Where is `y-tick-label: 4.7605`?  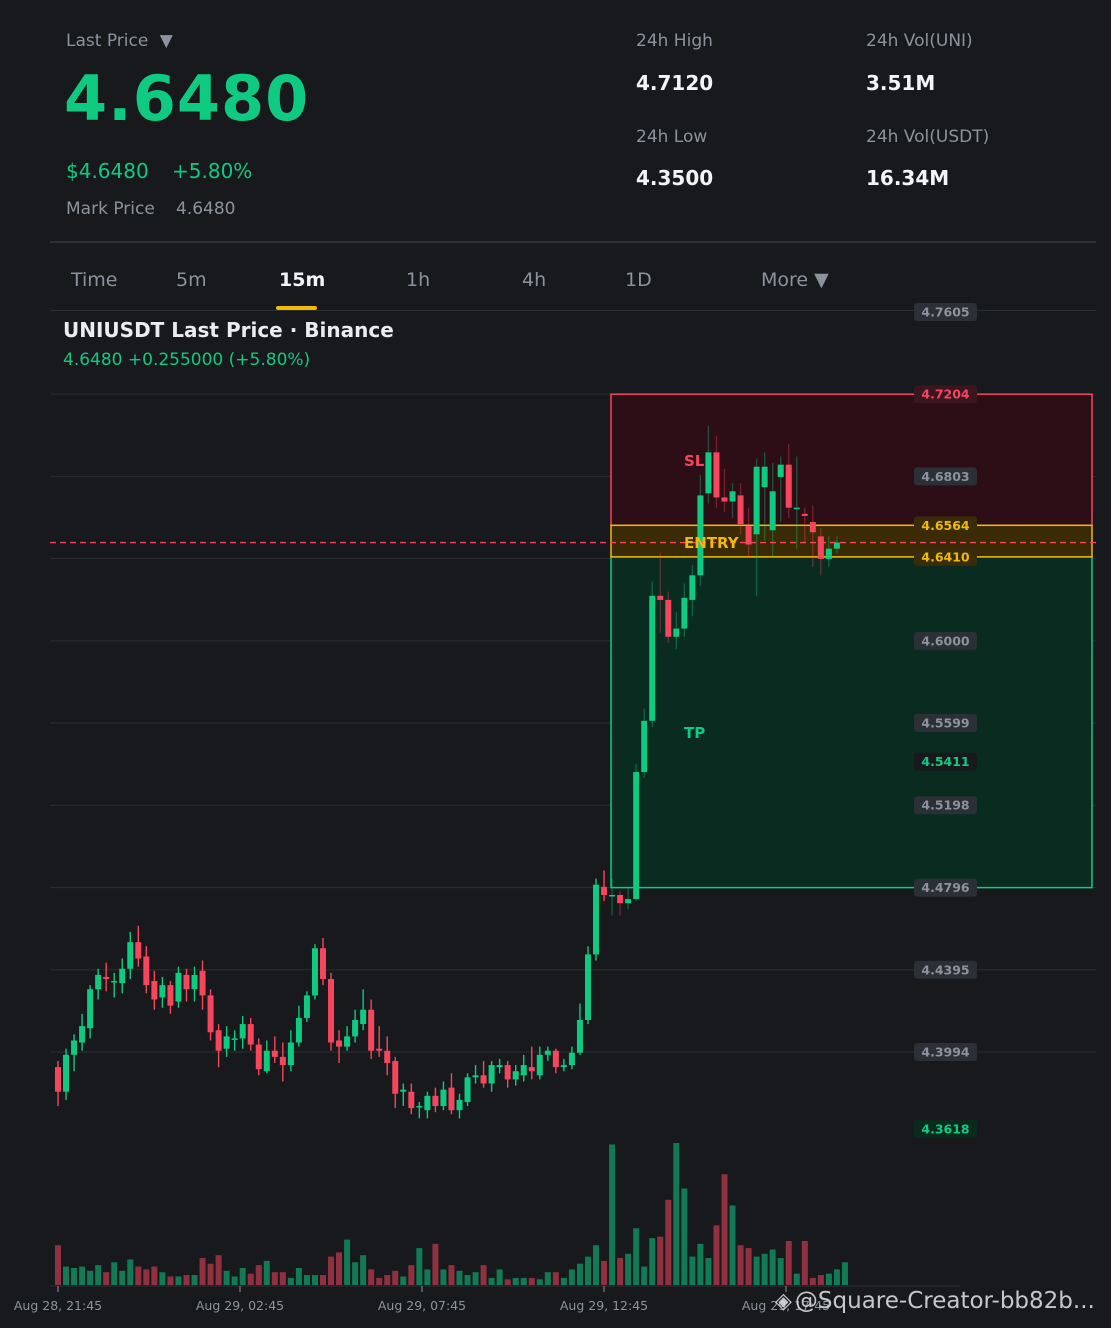 y-tick-label: 4.7605 is located at coordinates (945, 312).